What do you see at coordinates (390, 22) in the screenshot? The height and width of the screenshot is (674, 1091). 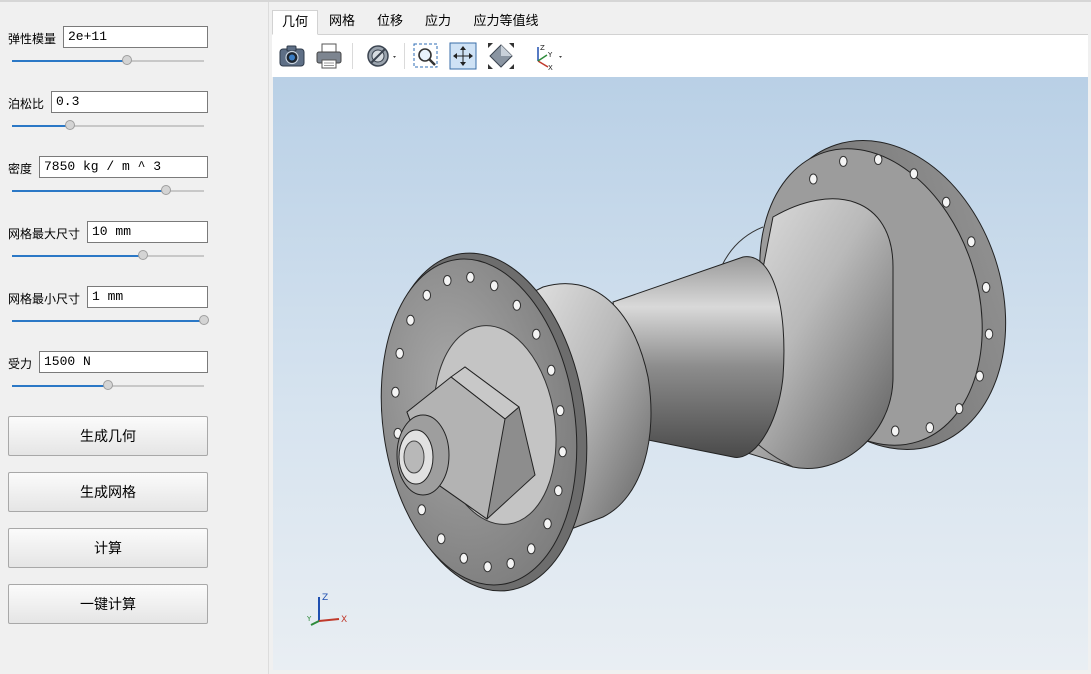 I see `tab-displacement: 位移` at bounding box center [390, 22].